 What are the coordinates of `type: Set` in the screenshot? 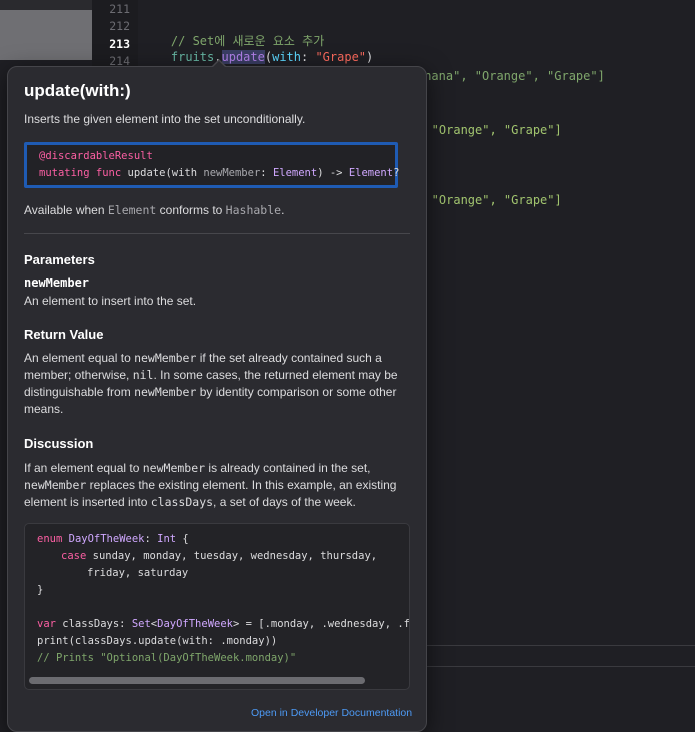 It's located at (141, 624).